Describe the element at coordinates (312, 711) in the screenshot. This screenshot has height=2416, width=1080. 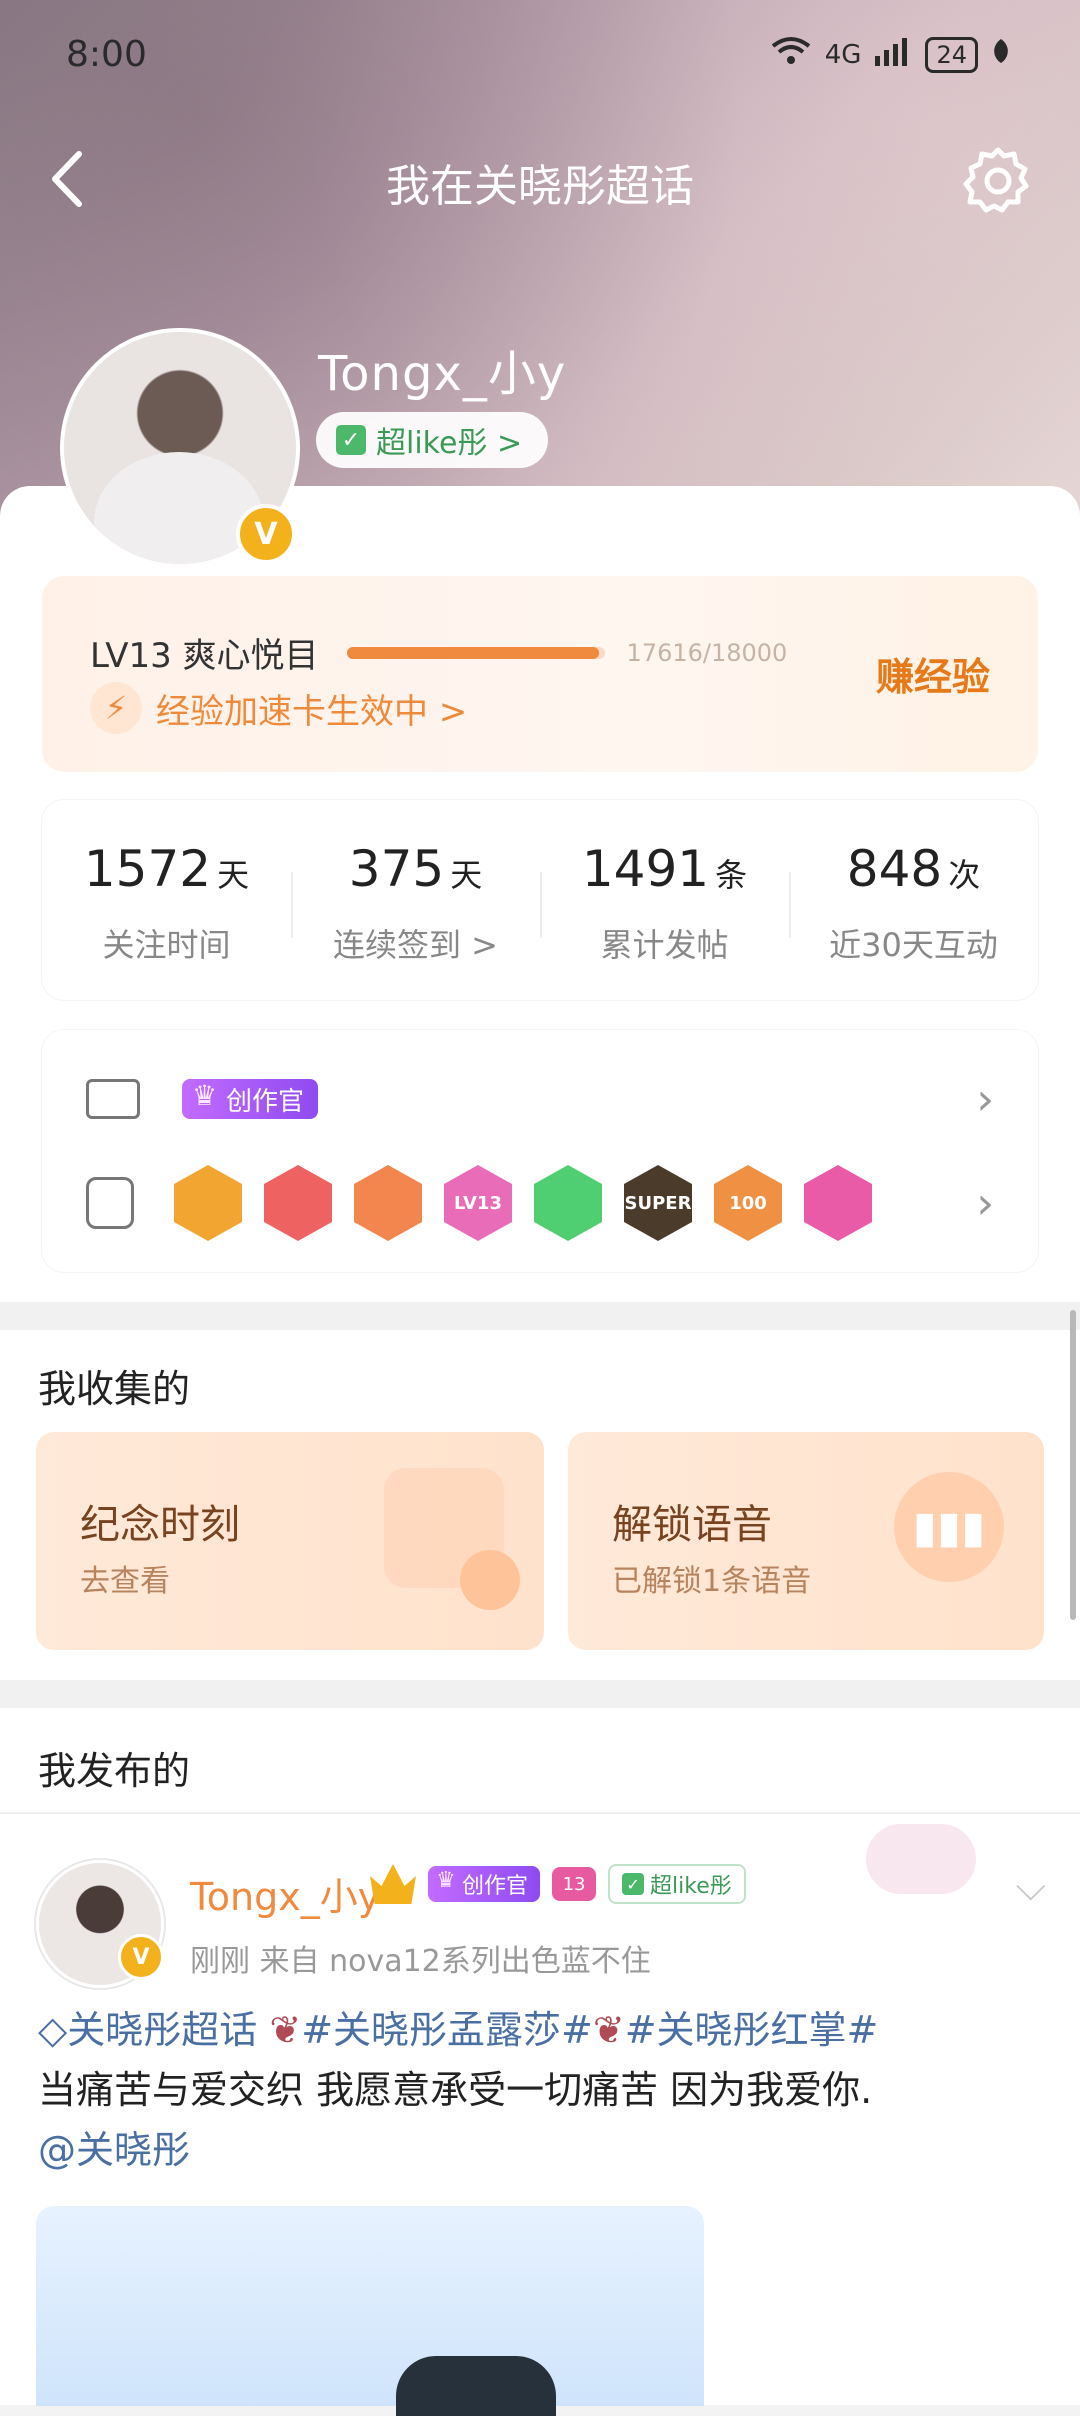
I see `exp-boost-label: 经验加速卡生效中 >` at that location.